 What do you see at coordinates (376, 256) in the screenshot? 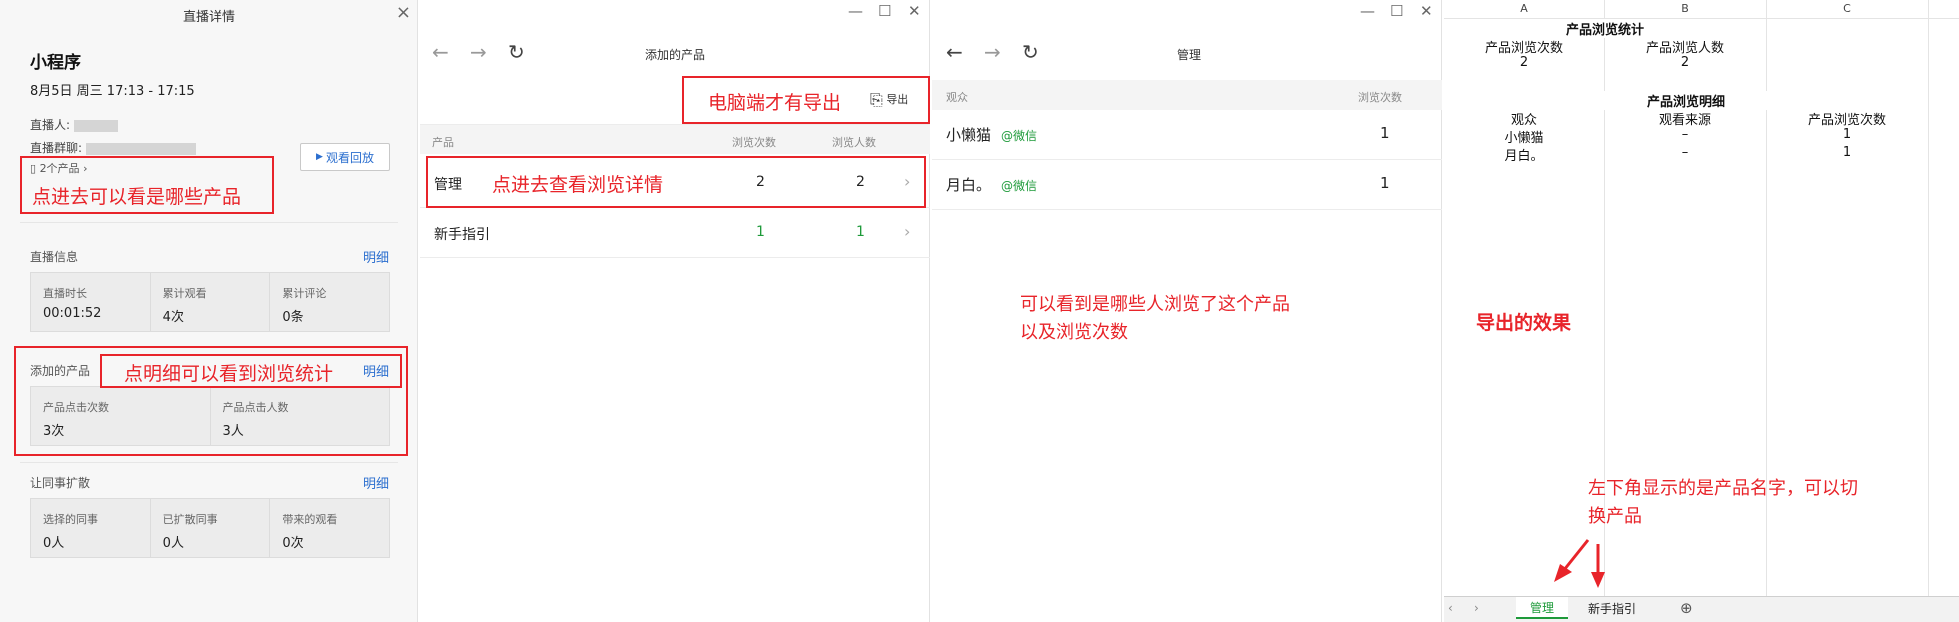
I see `live-info-detail-link: 明细` at bounding box center [376, 256].